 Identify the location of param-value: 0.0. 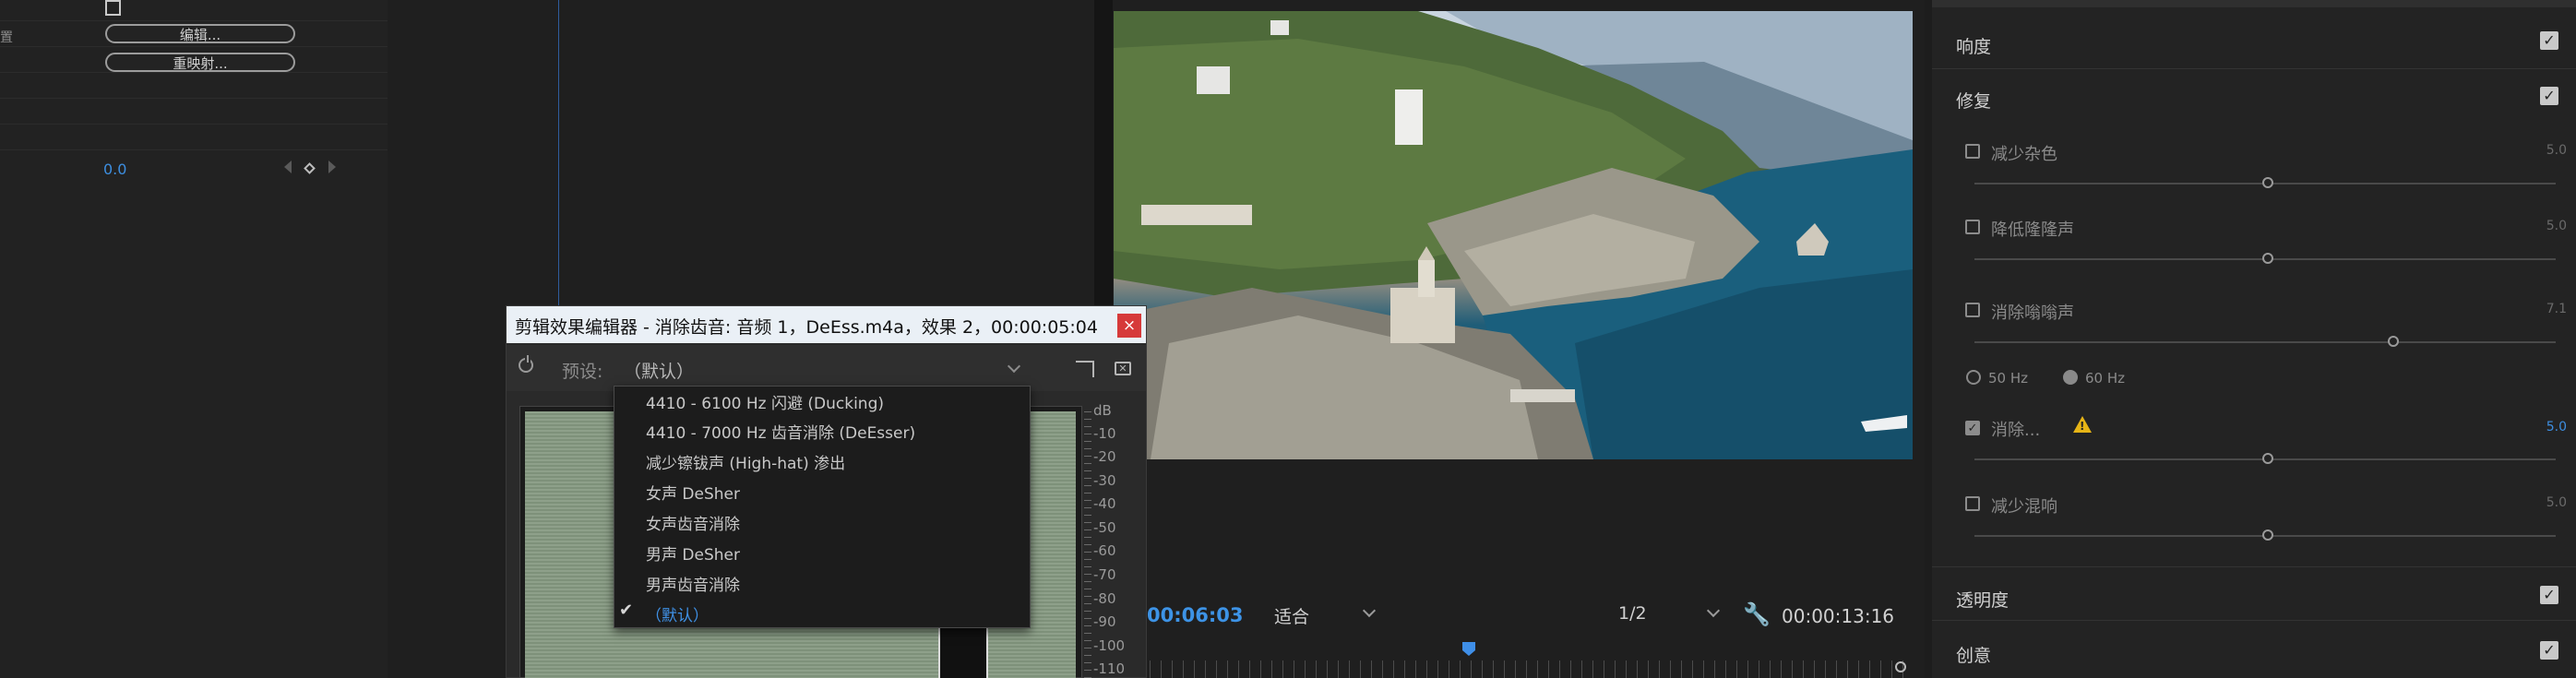
(115, 169).